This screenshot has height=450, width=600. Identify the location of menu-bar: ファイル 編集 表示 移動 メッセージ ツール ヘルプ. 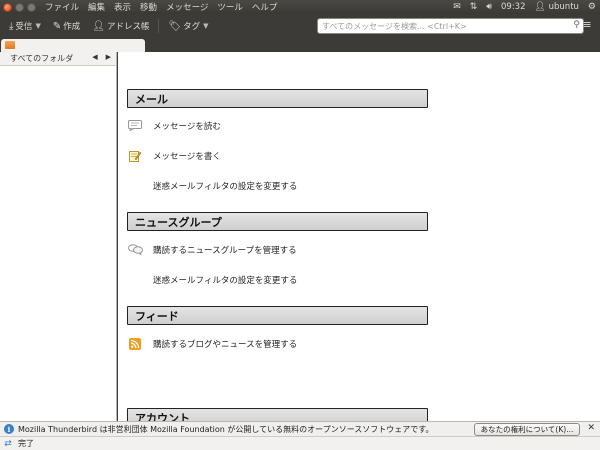
(161, 7).